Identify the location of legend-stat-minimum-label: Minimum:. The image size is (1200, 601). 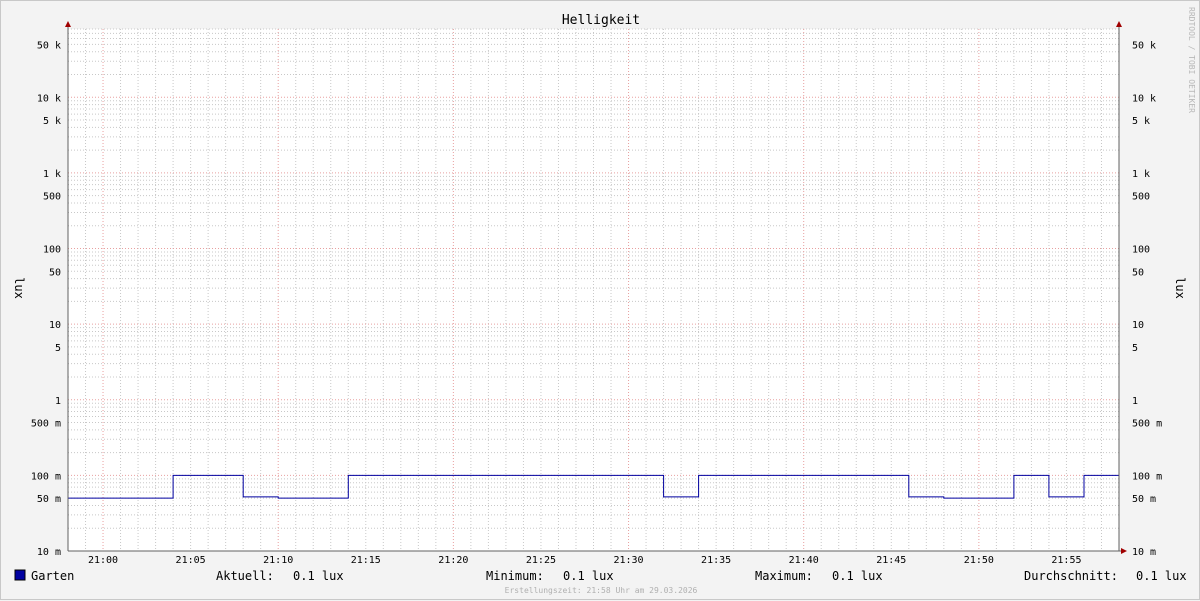
(515, 576).